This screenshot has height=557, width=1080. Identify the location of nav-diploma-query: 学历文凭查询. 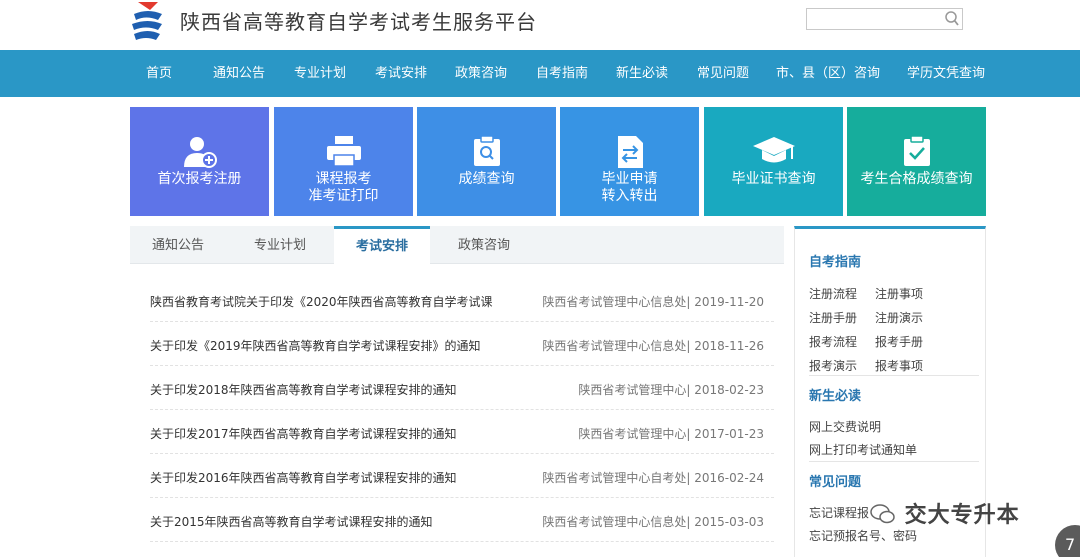
(946, 73).